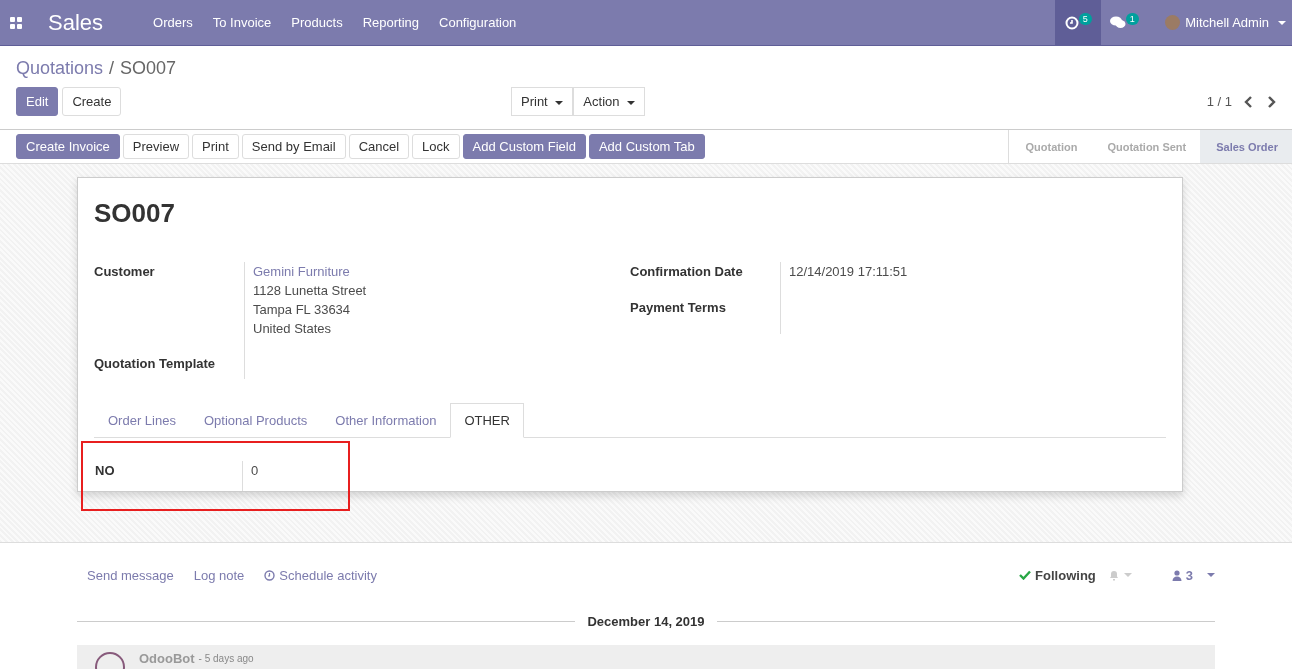  I want to click on pager-counter: 1 / 1, so click(1219, 101).